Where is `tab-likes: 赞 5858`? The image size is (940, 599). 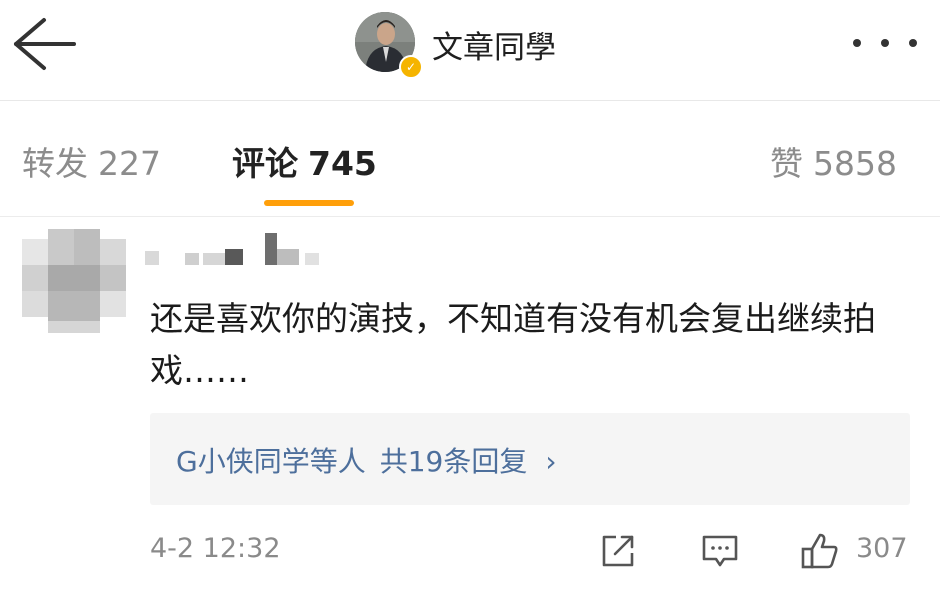 tab-likes: 赞 5858 is located at coordinates (833, 161).